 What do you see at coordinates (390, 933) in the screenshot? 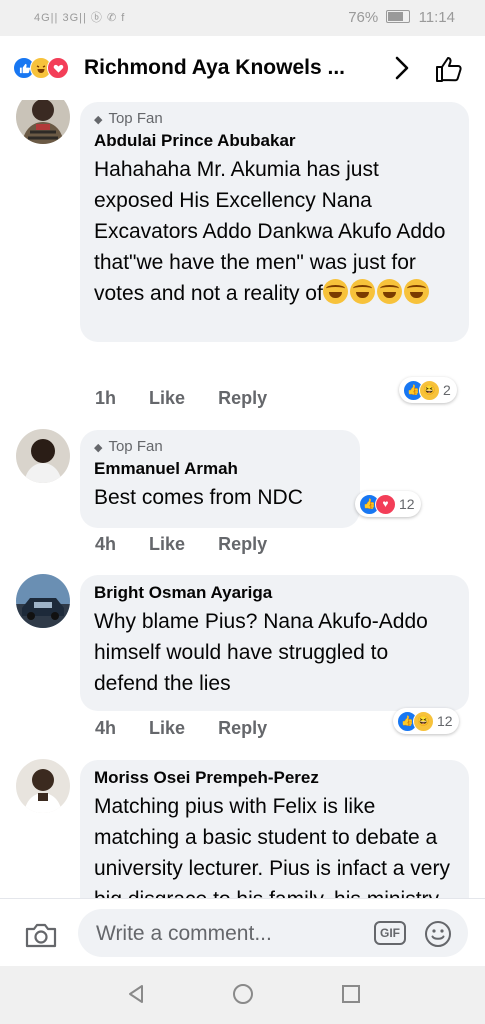
I see `gif-button: GIF` at bounding box center [390, 933].